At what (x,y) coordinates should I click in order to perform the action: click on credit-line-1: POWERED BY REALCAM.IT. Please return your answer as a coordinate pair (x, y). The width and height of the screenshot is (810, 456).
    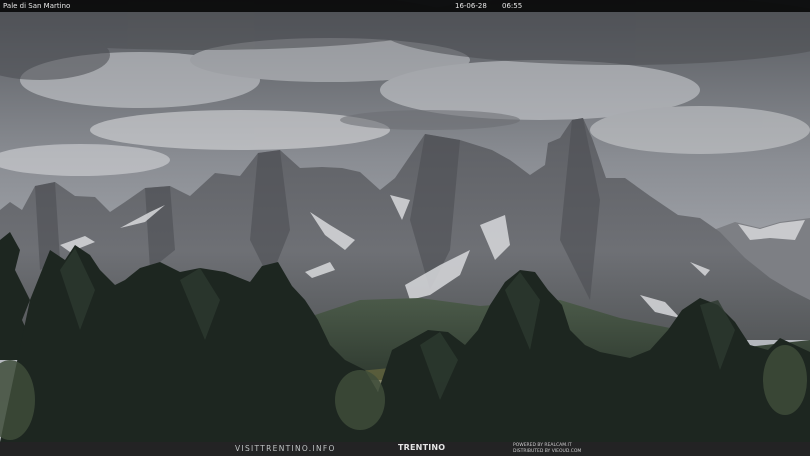
    Looking at the image, I should click on (542, 445).